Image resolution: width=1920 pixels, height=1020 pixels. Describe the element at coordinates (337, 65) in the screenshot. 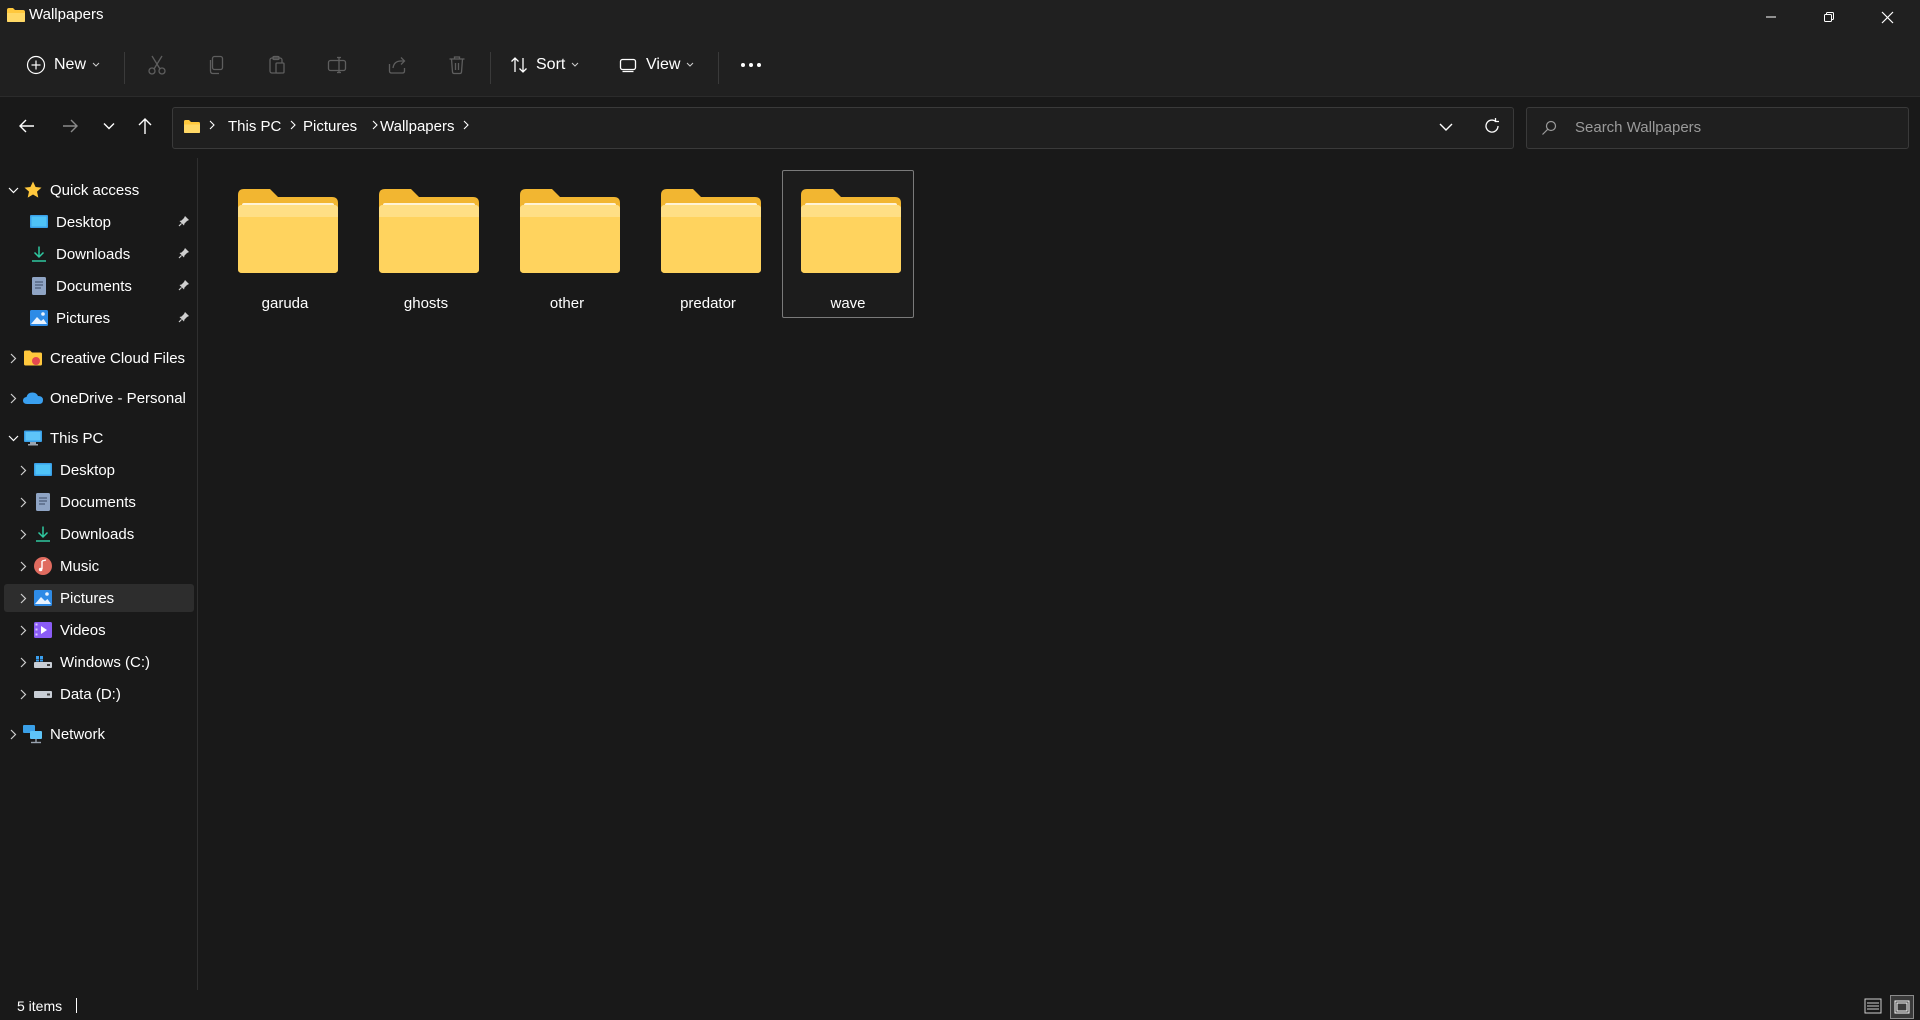

I see `rename-button` at that location.